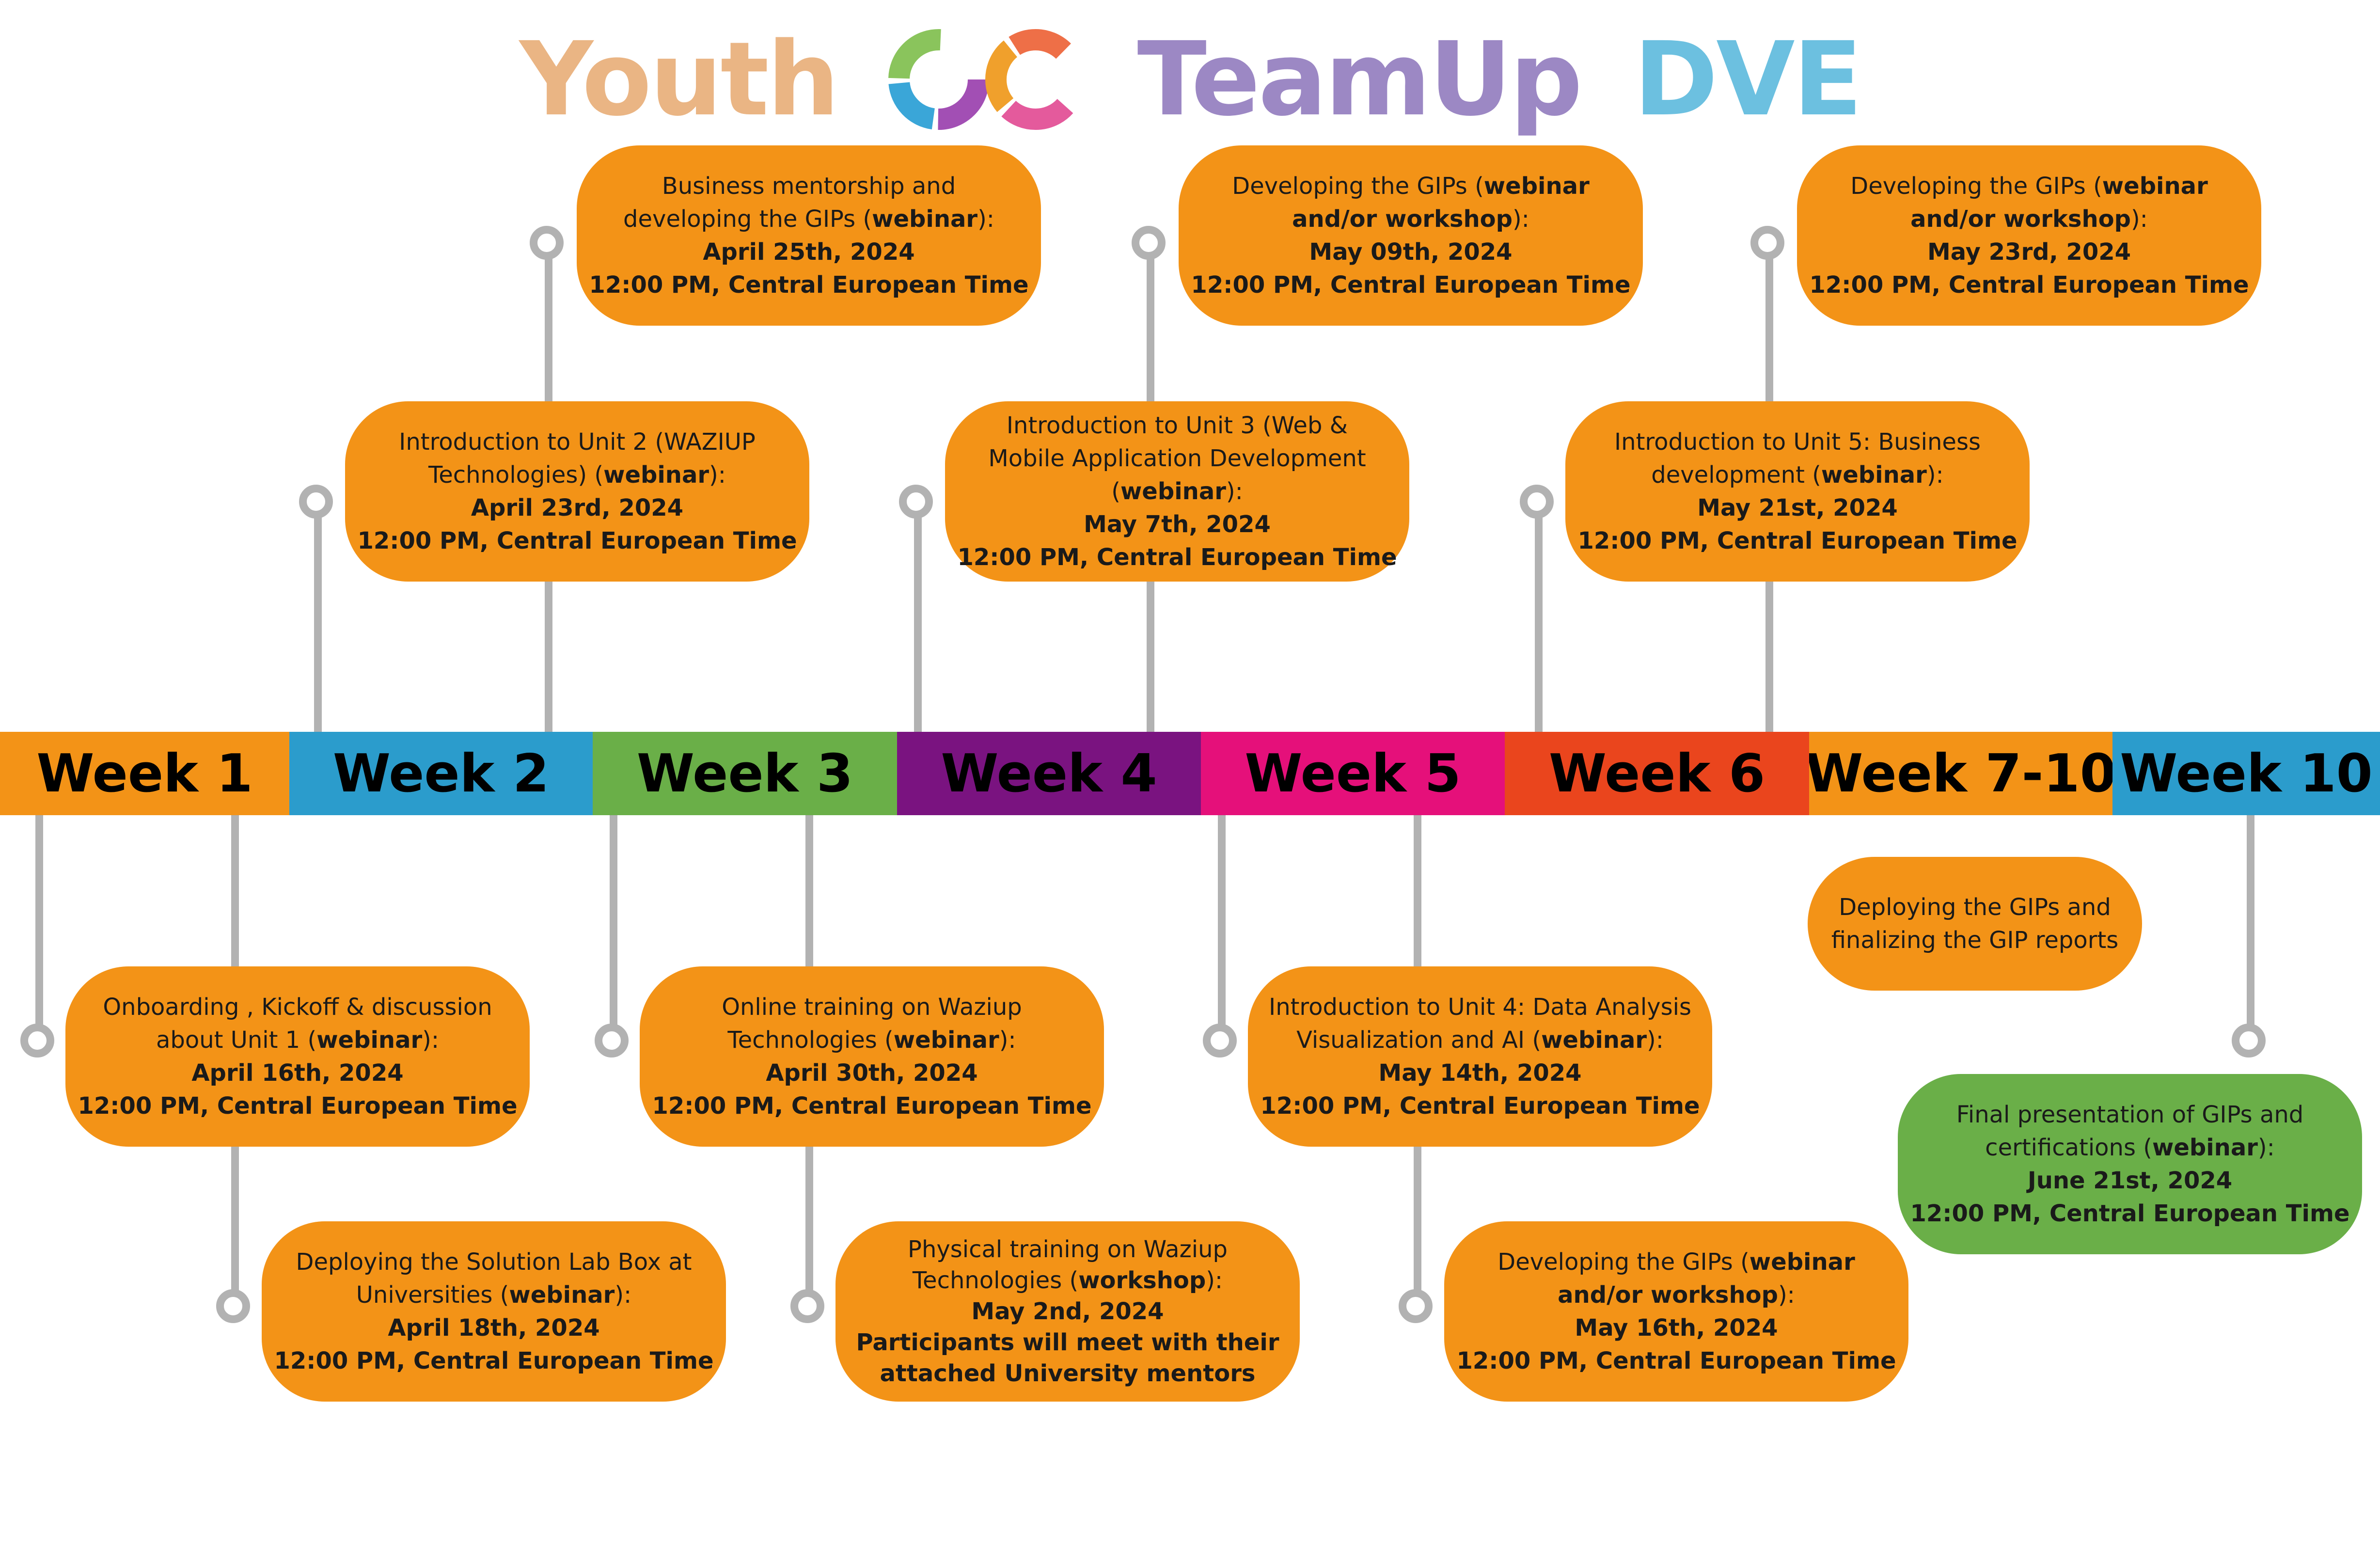 This screenshot has height=1547, width=2380. What do you see at coordinates (577, 475) in the screenshot?
I see `event-description: Technologies) (webinar):` at bounding box center [577, 475].